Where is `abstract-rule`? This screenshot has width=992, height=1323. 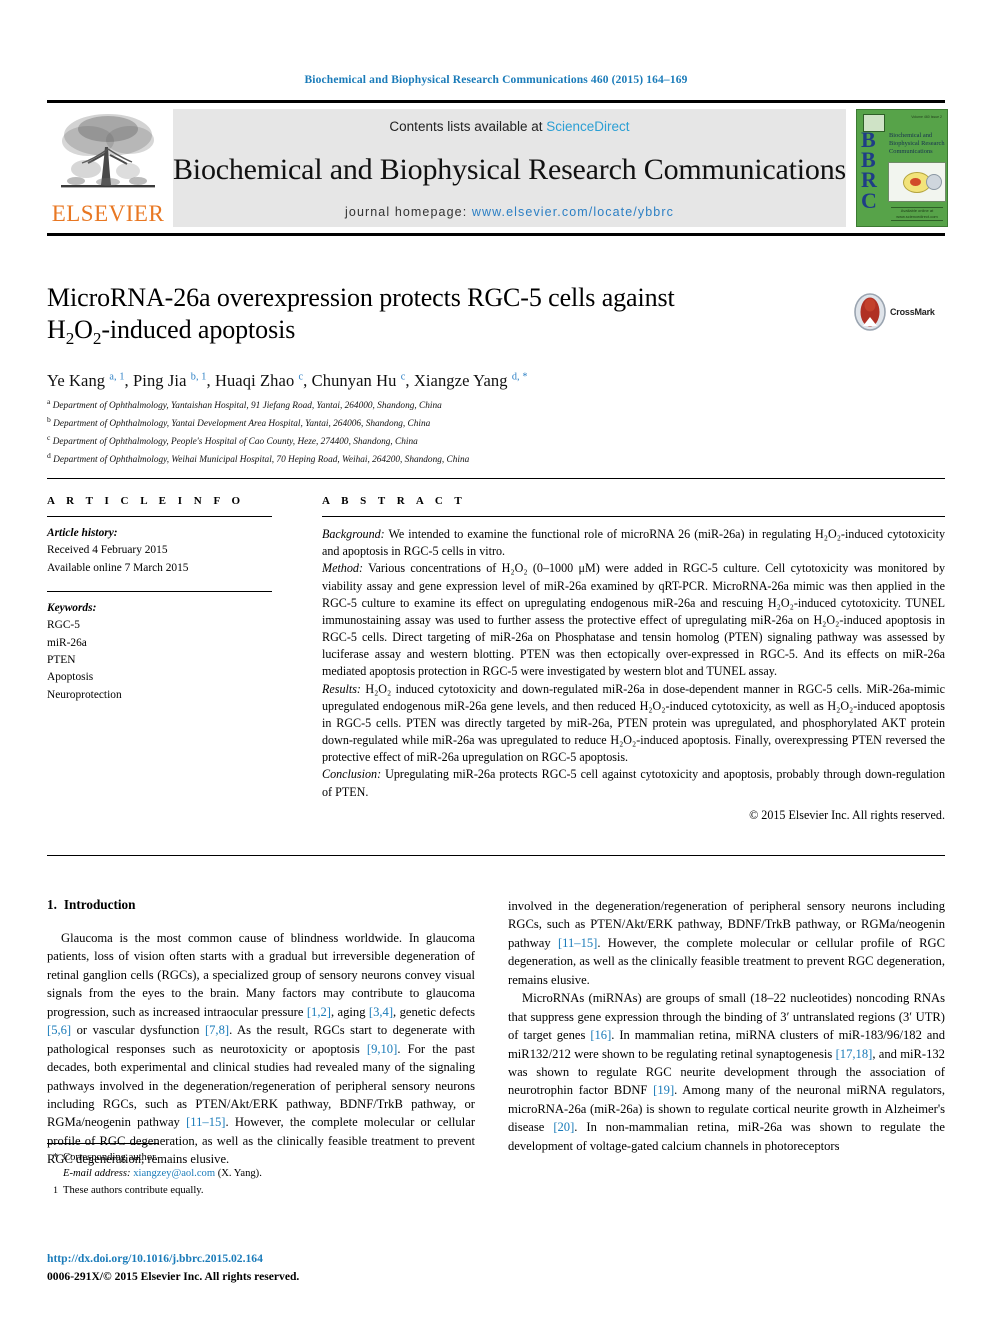
abstract-rule is located at coordinates (633, 516).